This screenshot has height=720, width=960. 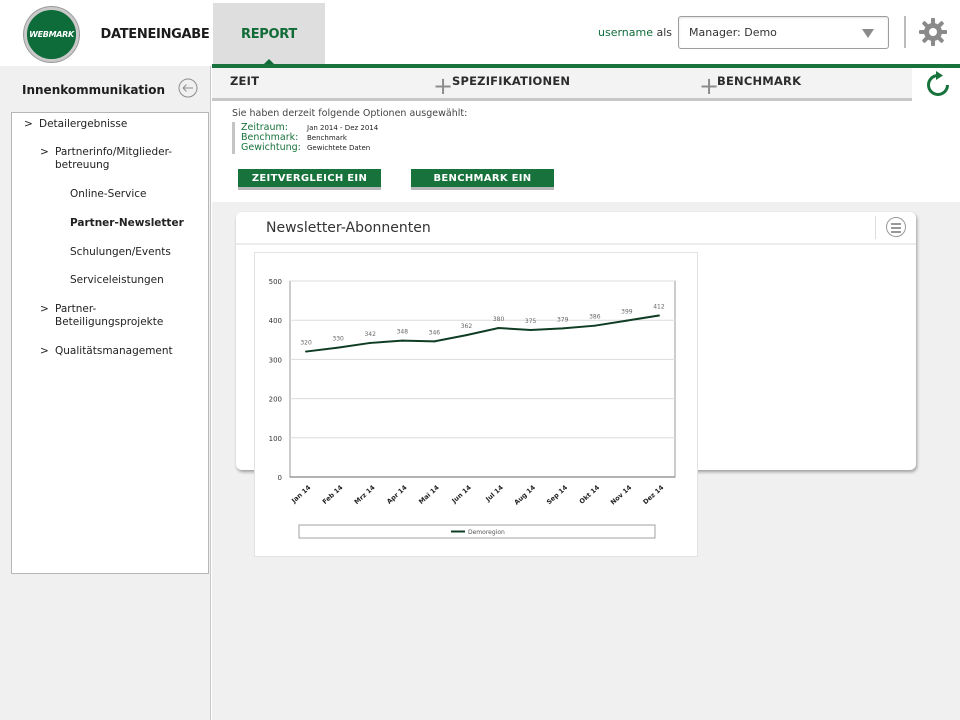 I want to click on data-label: 380, so click(x=499, y=319).